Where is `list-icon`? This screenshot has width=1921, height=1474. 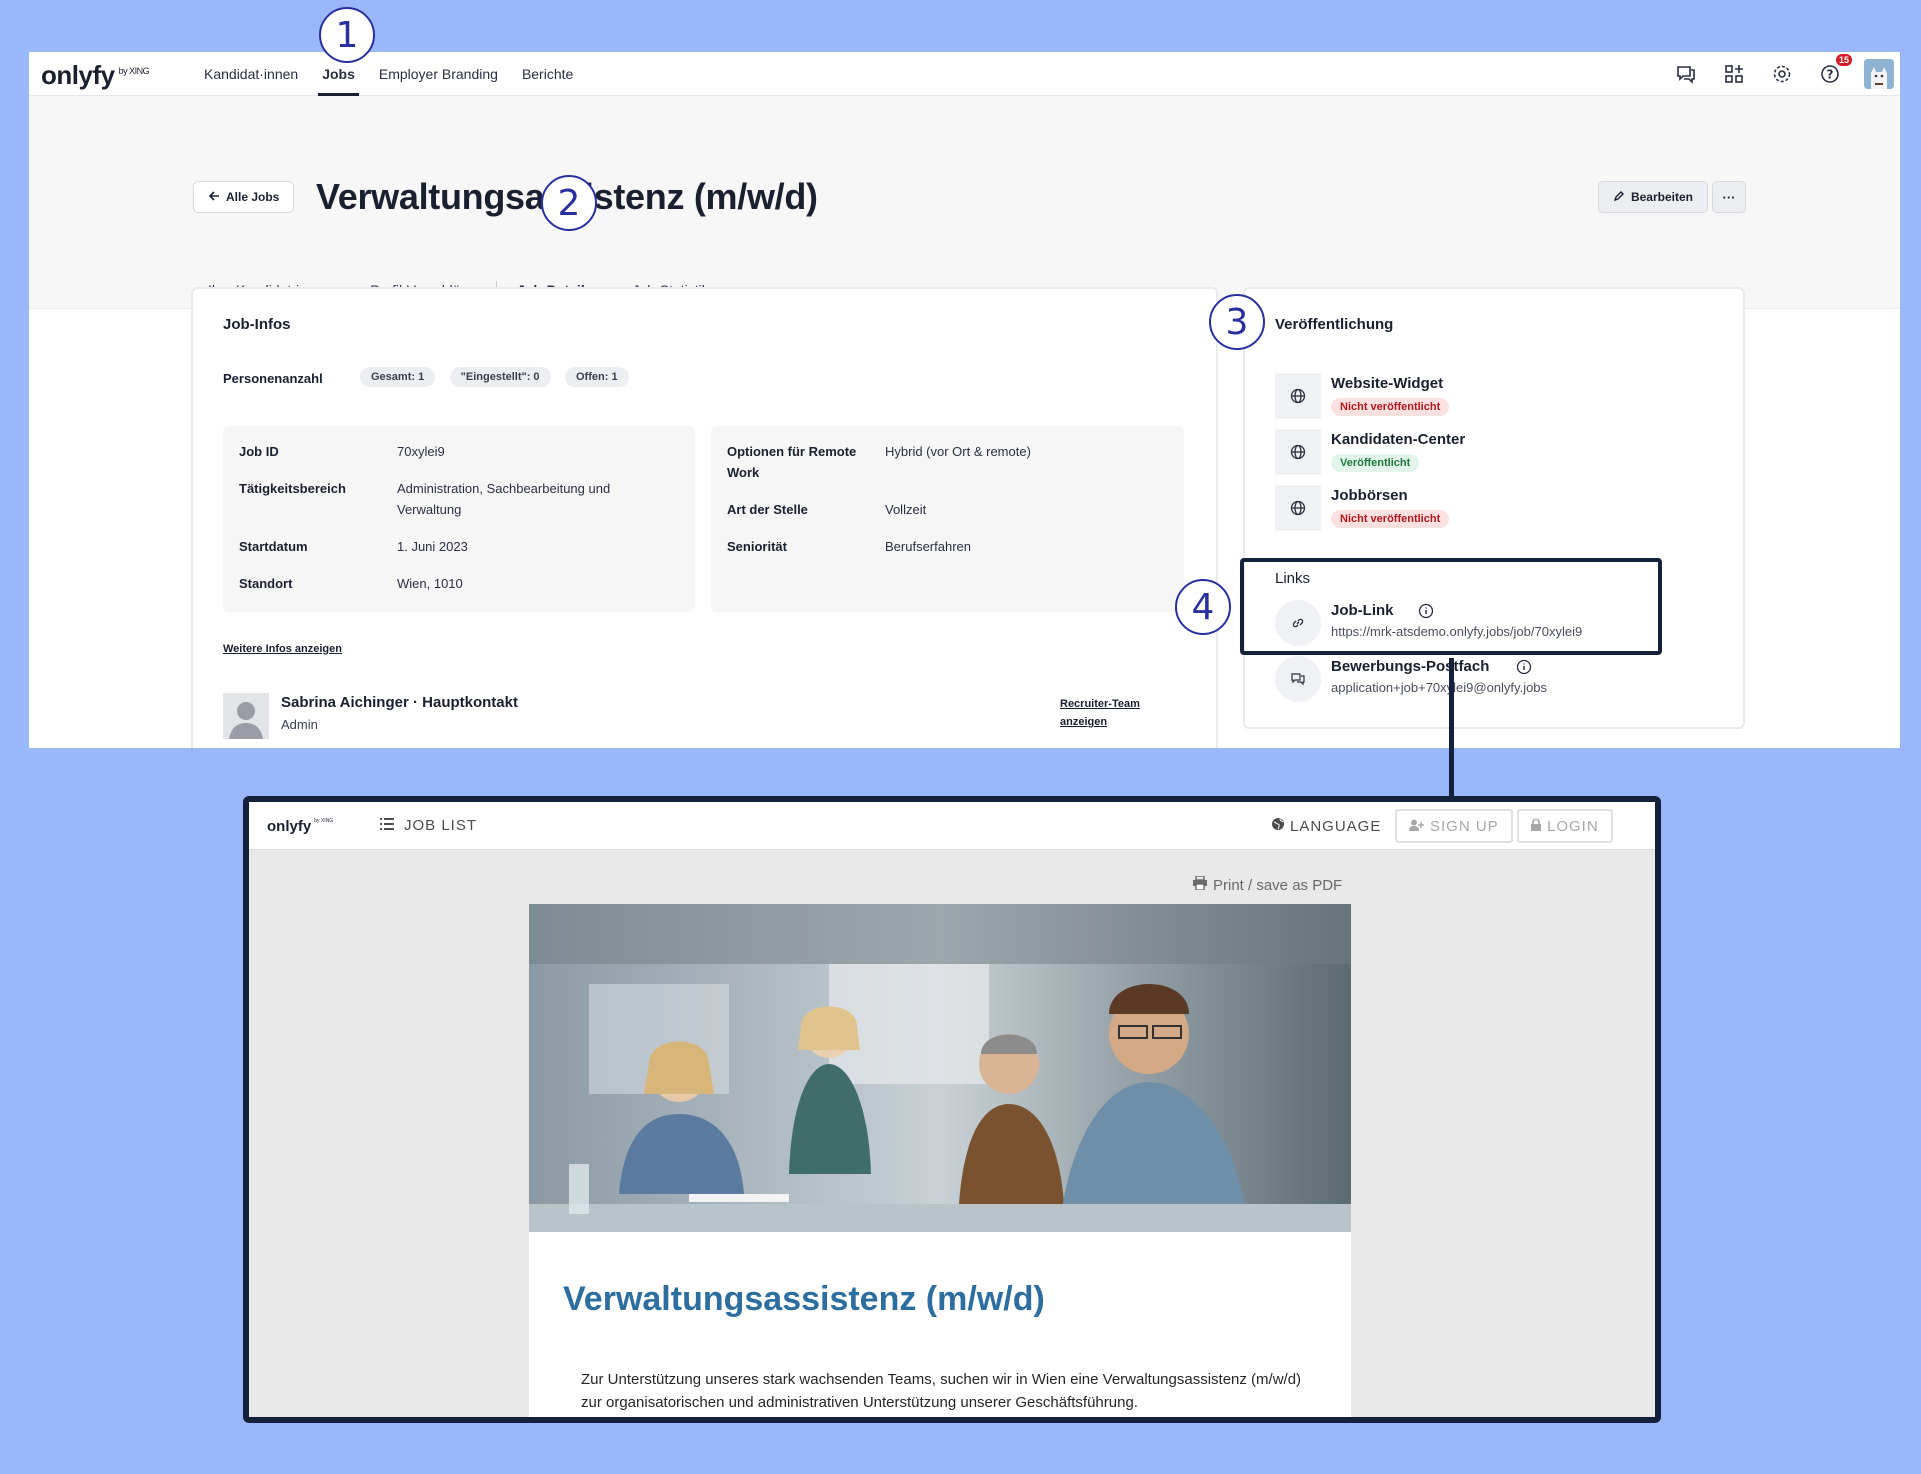 list-icon is located at coordinates (387, 825).